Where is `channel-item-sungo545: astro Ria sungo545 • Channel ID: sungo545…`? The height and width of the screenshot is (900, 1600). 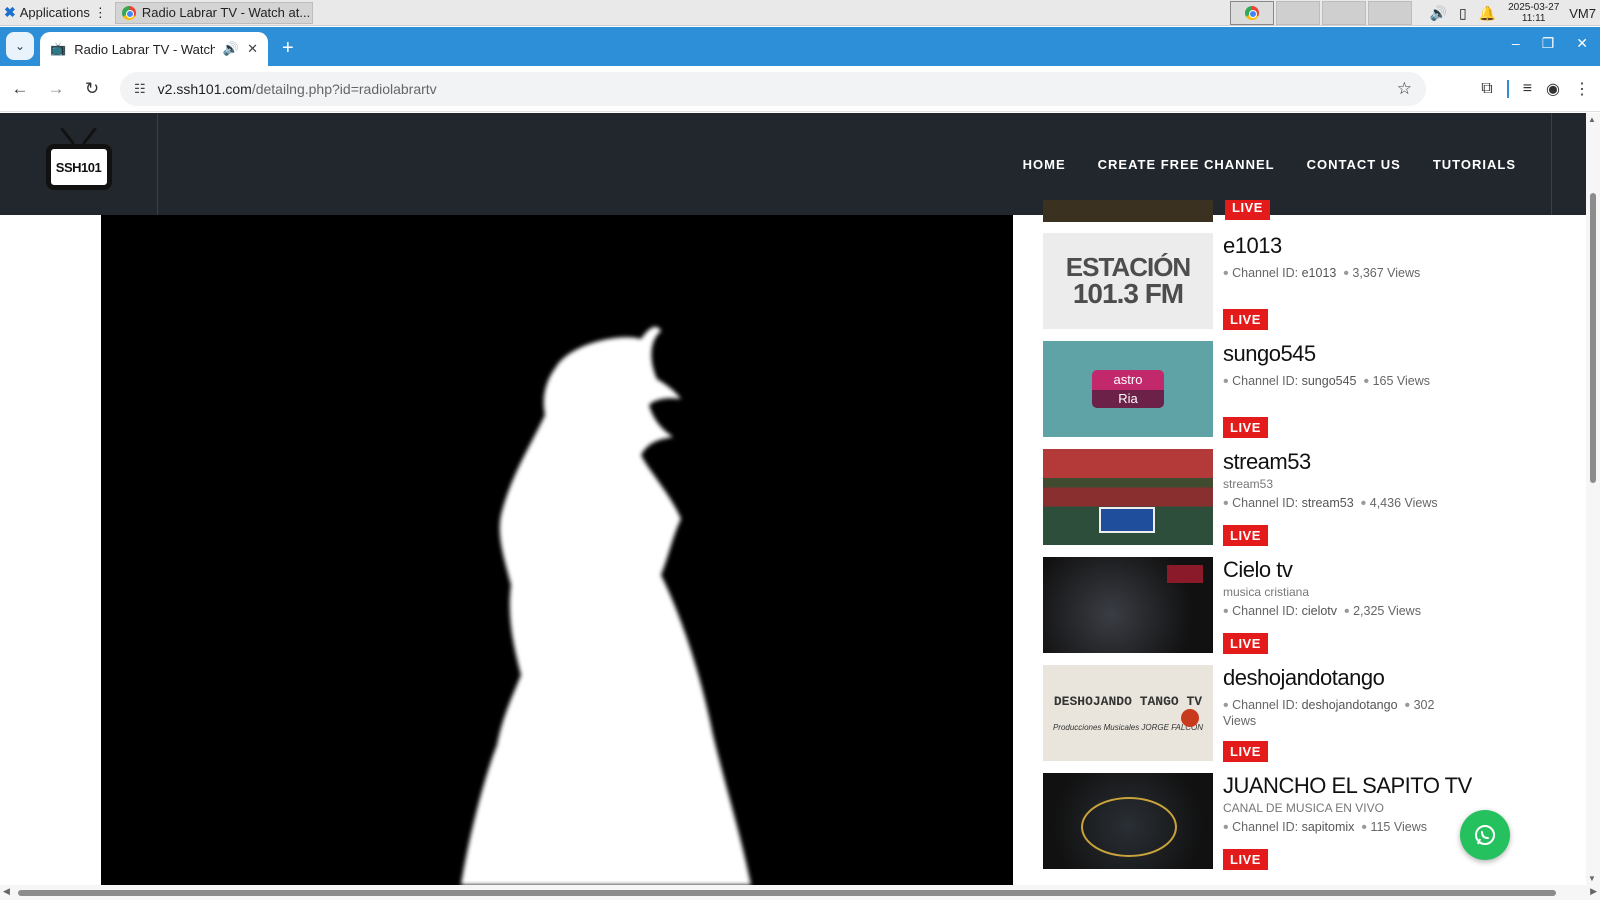 channel-item-sungo545: astro Ria sungo545 • Channel ID: sungo545… is located at coordinates (1273, 395).